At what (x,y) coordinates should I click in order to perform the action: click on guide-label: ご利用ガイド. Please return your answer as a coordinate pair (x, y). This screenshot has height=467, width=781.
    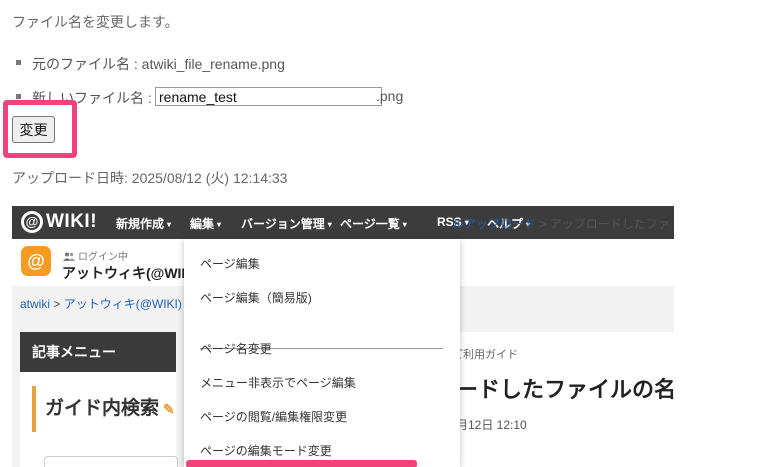
    Looking at the image, I should click on (485, 355).